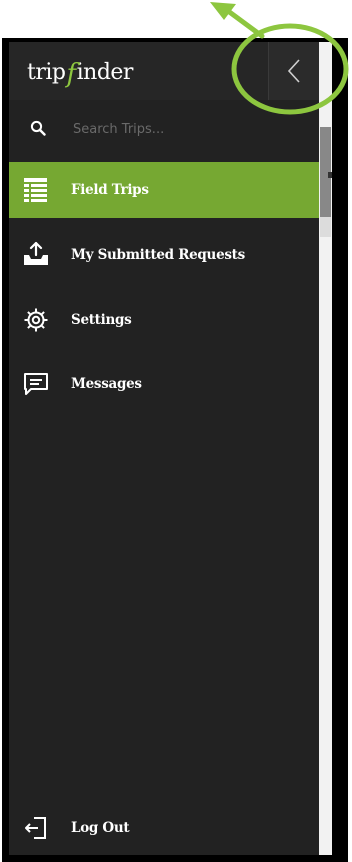  I want to click on sidebar-item-messages: Messages, so click(164, 384).